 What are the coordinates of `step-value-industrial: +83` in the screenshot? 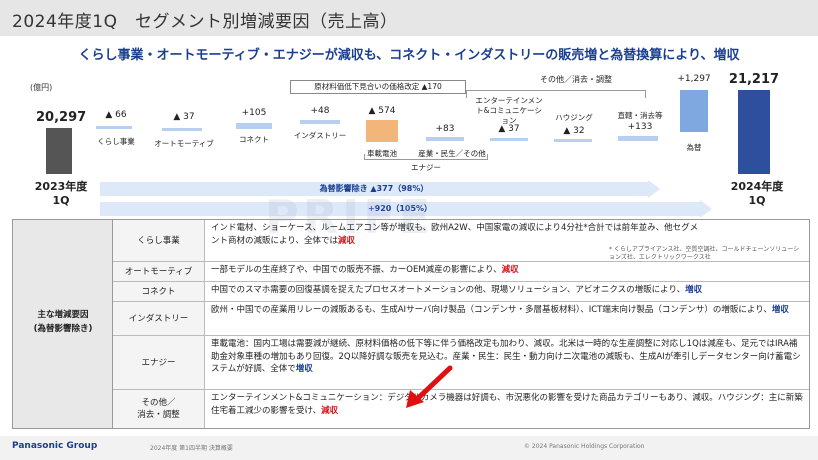 It's located at (445, 129).